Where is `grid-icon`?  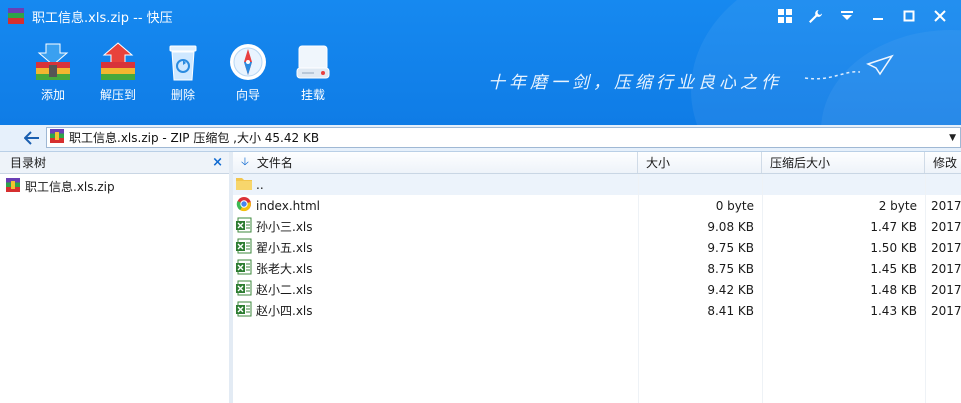 grid-icon is located at coordinates (784, 16).